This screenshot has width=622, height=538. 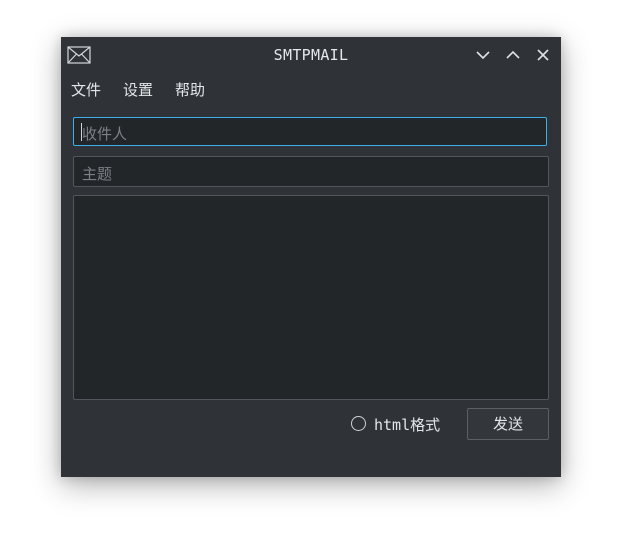 I want to click on html-format-label-prefix: html, so click(x=392, y=425).